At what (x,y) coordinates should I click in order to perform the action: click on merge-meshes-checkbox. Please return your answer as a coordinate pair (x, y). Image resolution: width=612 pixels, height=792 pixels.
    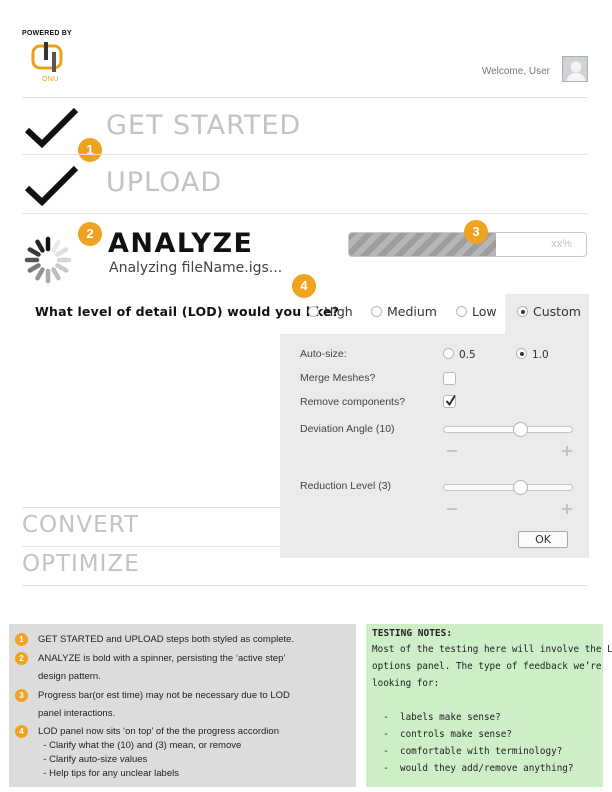
    Looking at the image, I should click on (449, 378).